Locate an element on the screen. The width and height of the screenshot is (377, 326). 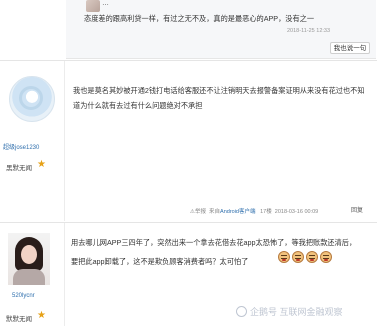
username-link: 520lycnr is located at coordinates (23, 296).